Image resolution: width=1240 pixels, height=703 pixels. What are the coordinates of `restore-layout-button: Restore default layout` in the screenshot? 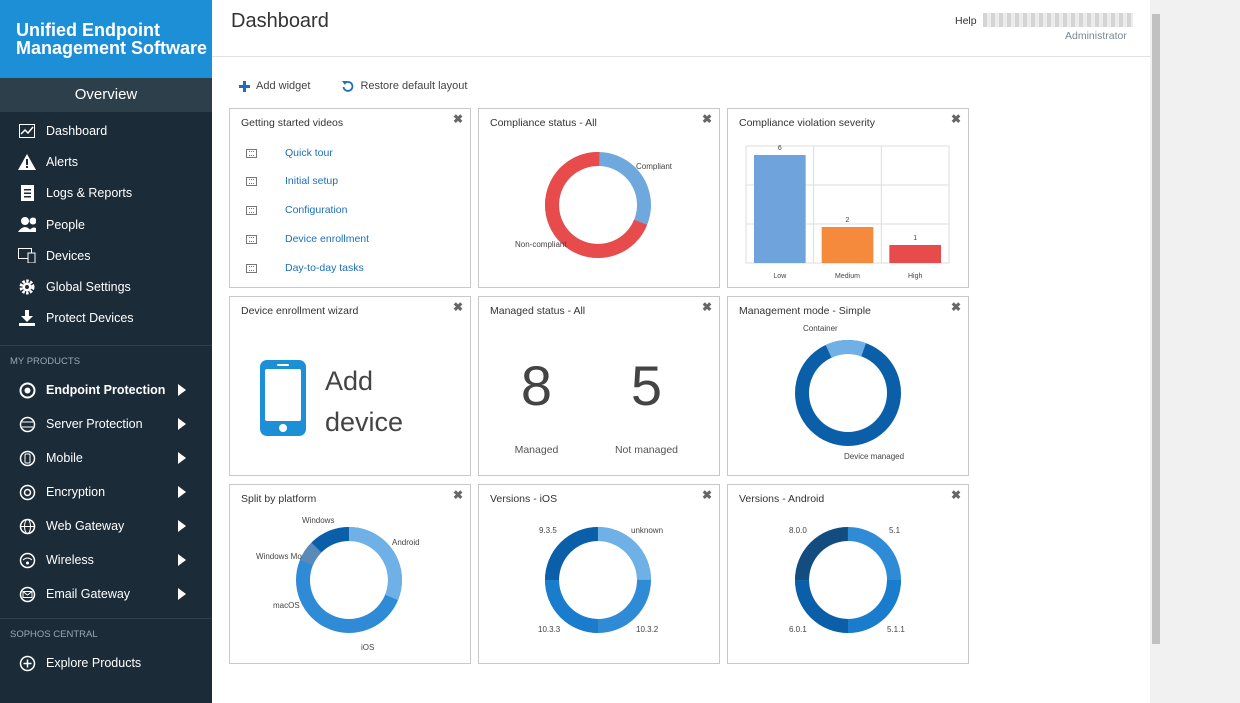 It's located at (404, 86).